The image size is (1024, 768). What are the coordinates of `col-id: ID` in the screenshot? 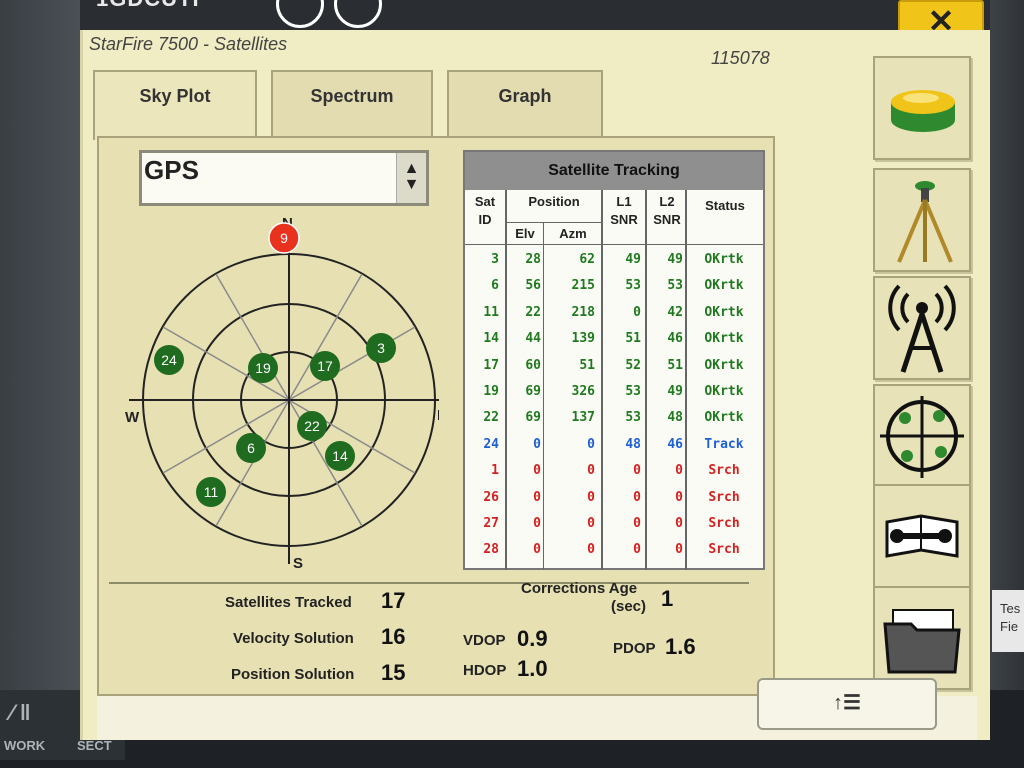 It's located at (485, 219).